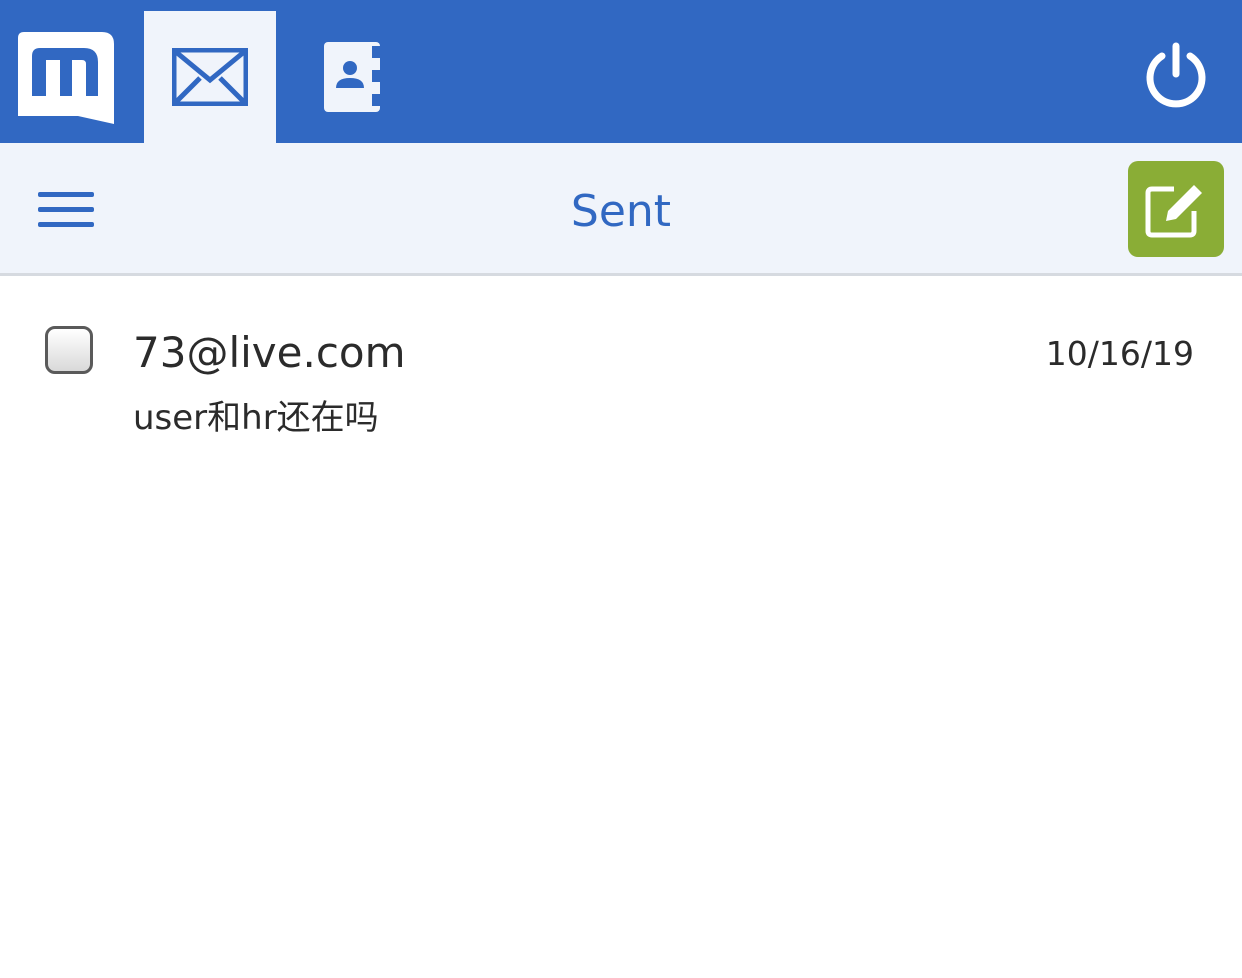  What do you see at coordinates (269, 352) in the screenshot?
I see `message-sender: 73@live.com` at bounding box center [269, 352].